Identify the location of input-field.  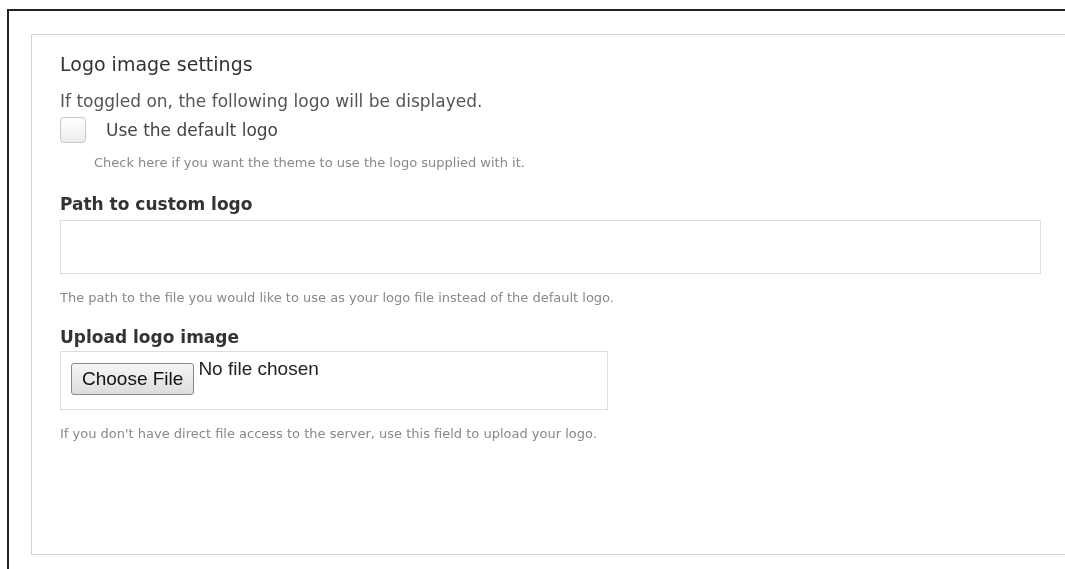
(550, 247).